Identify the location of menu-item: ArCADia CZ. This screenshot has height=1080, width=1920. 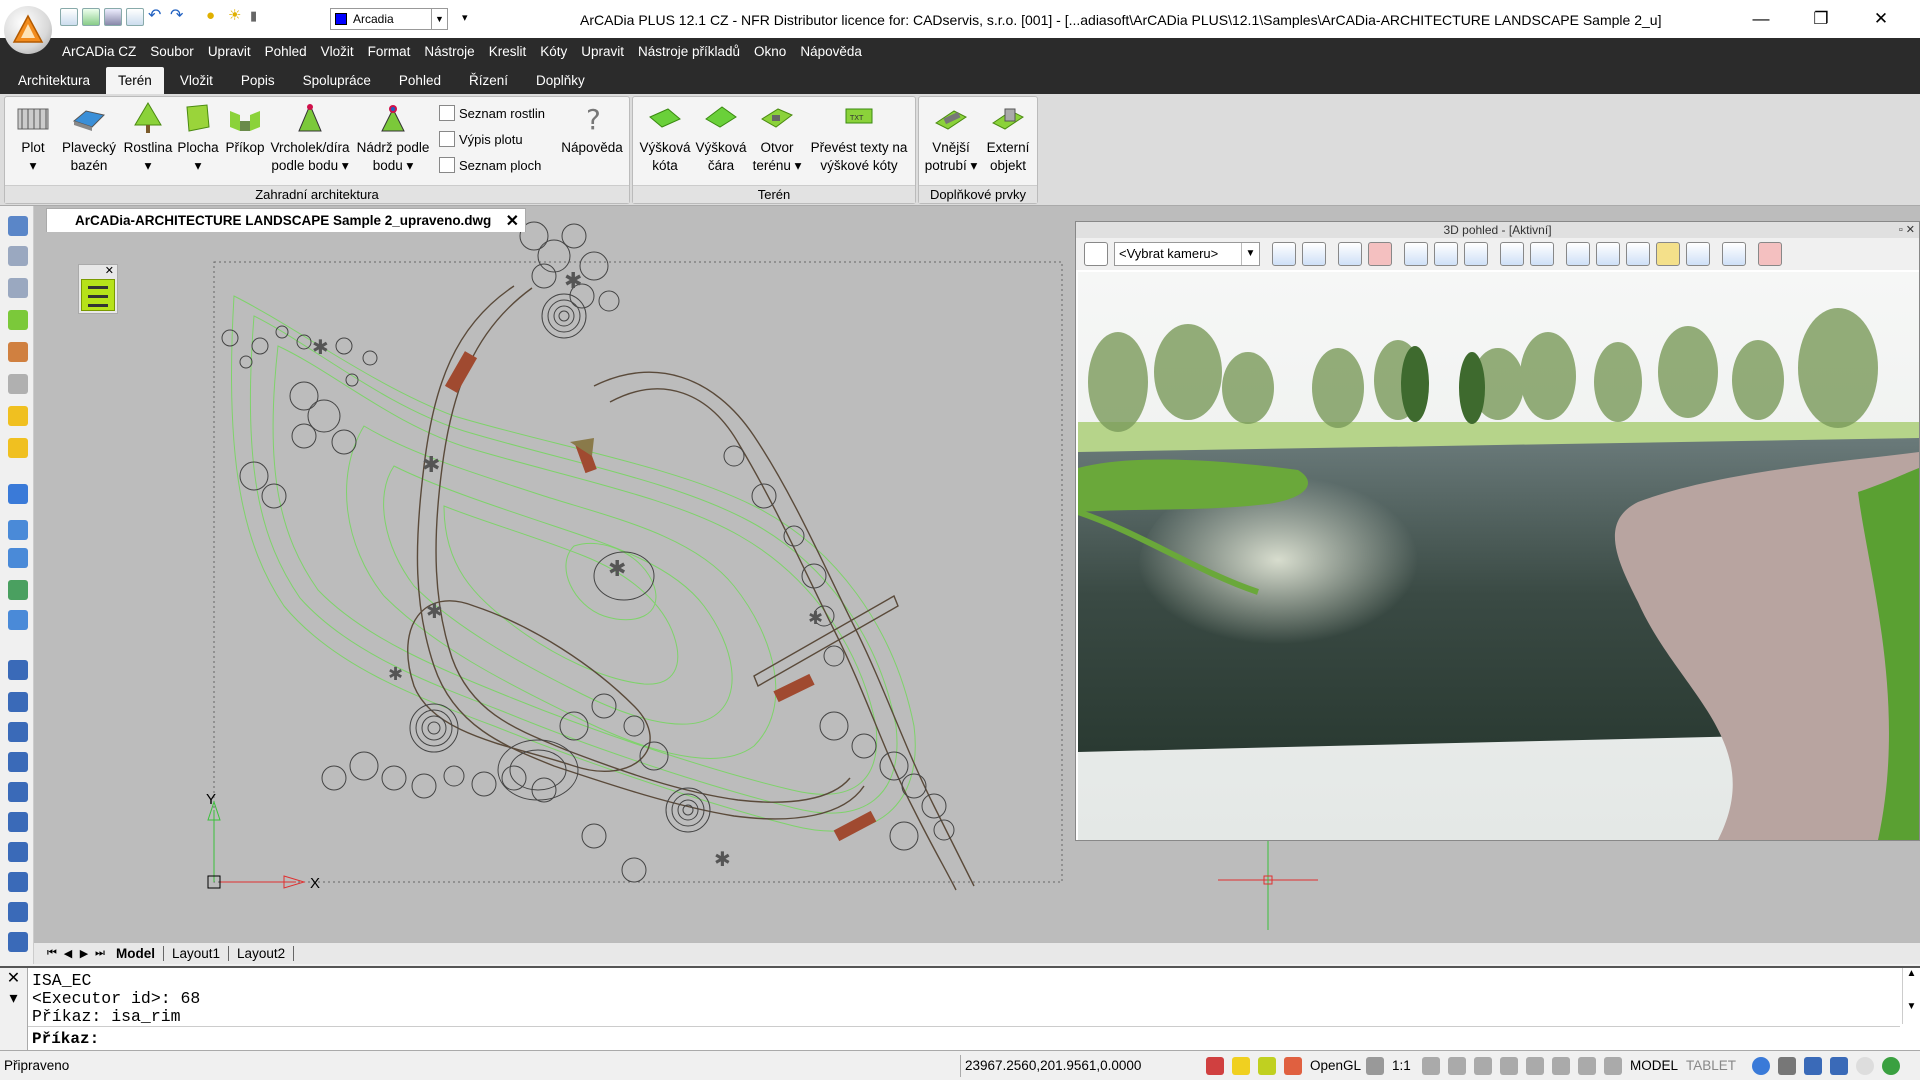
(99, 51).